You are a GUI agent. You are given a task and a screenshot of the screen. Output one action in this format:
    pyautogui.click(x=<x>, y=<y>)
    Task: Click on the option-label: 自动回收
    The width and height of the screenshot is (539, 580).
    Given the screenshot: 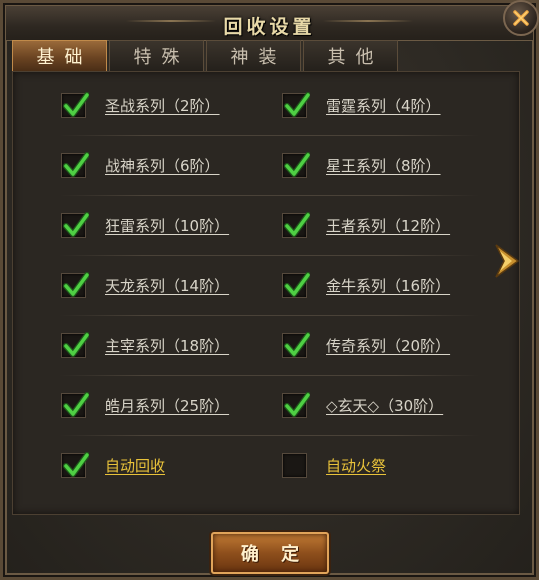 What is the action you would take?
    pyautogui.click(x=135, y=465)
    